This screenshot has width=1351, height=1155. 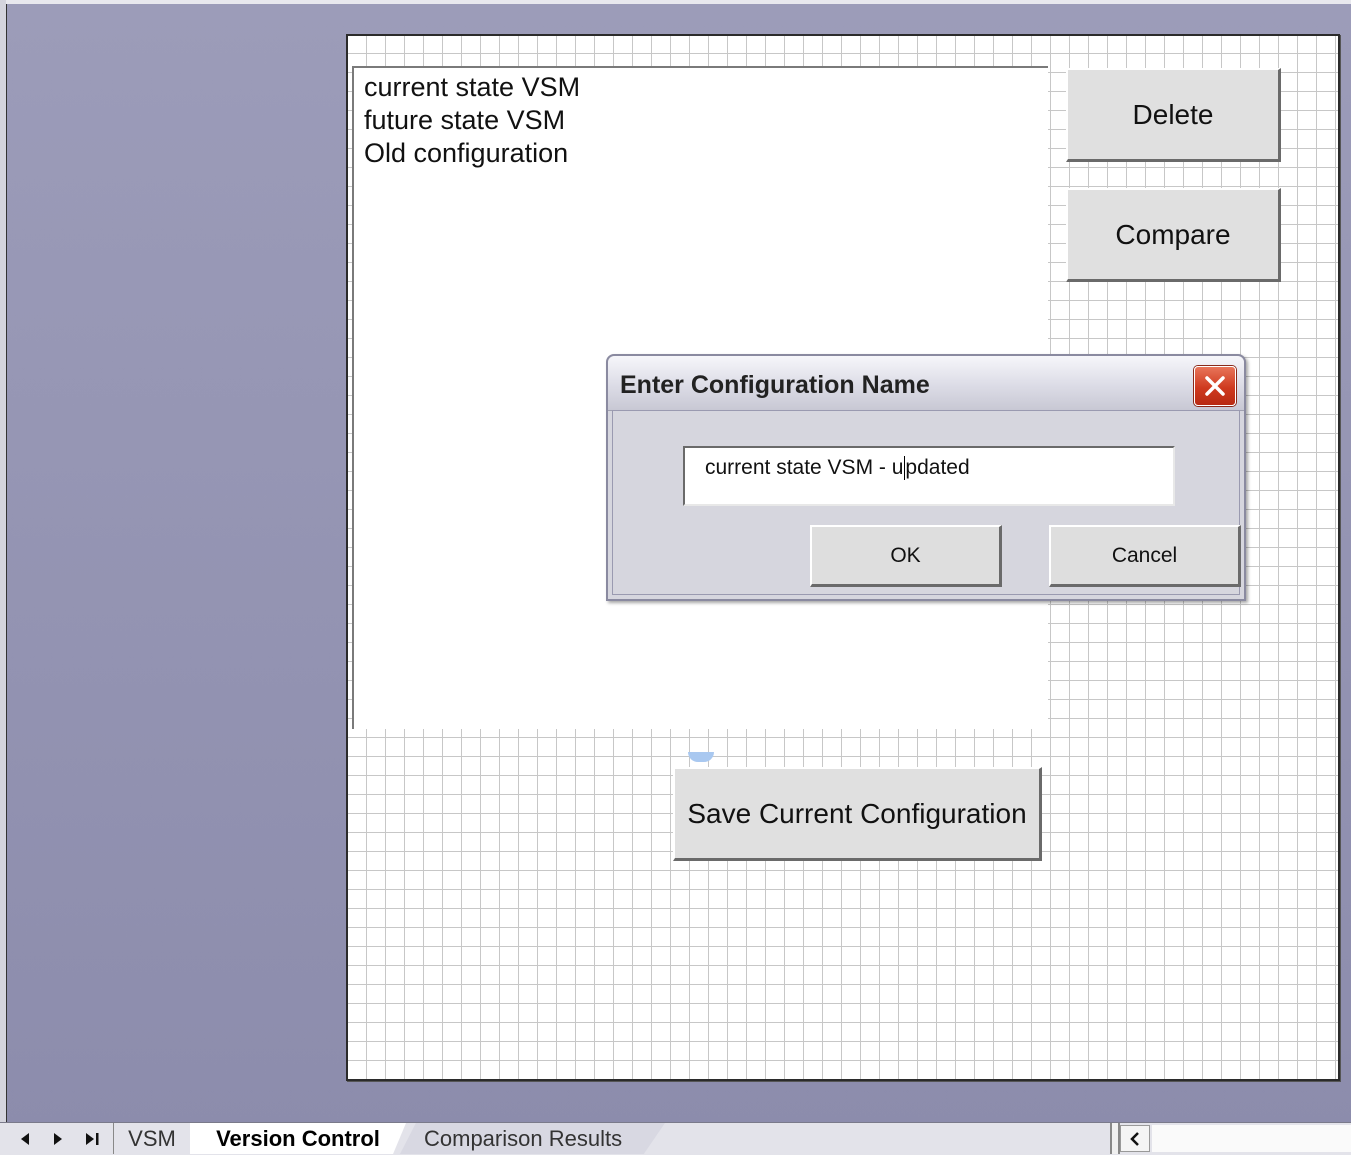 What do you see at coordinates (3, 561) in the screenshot?
I see `window-left-edge` at bounding box center [3, 561].